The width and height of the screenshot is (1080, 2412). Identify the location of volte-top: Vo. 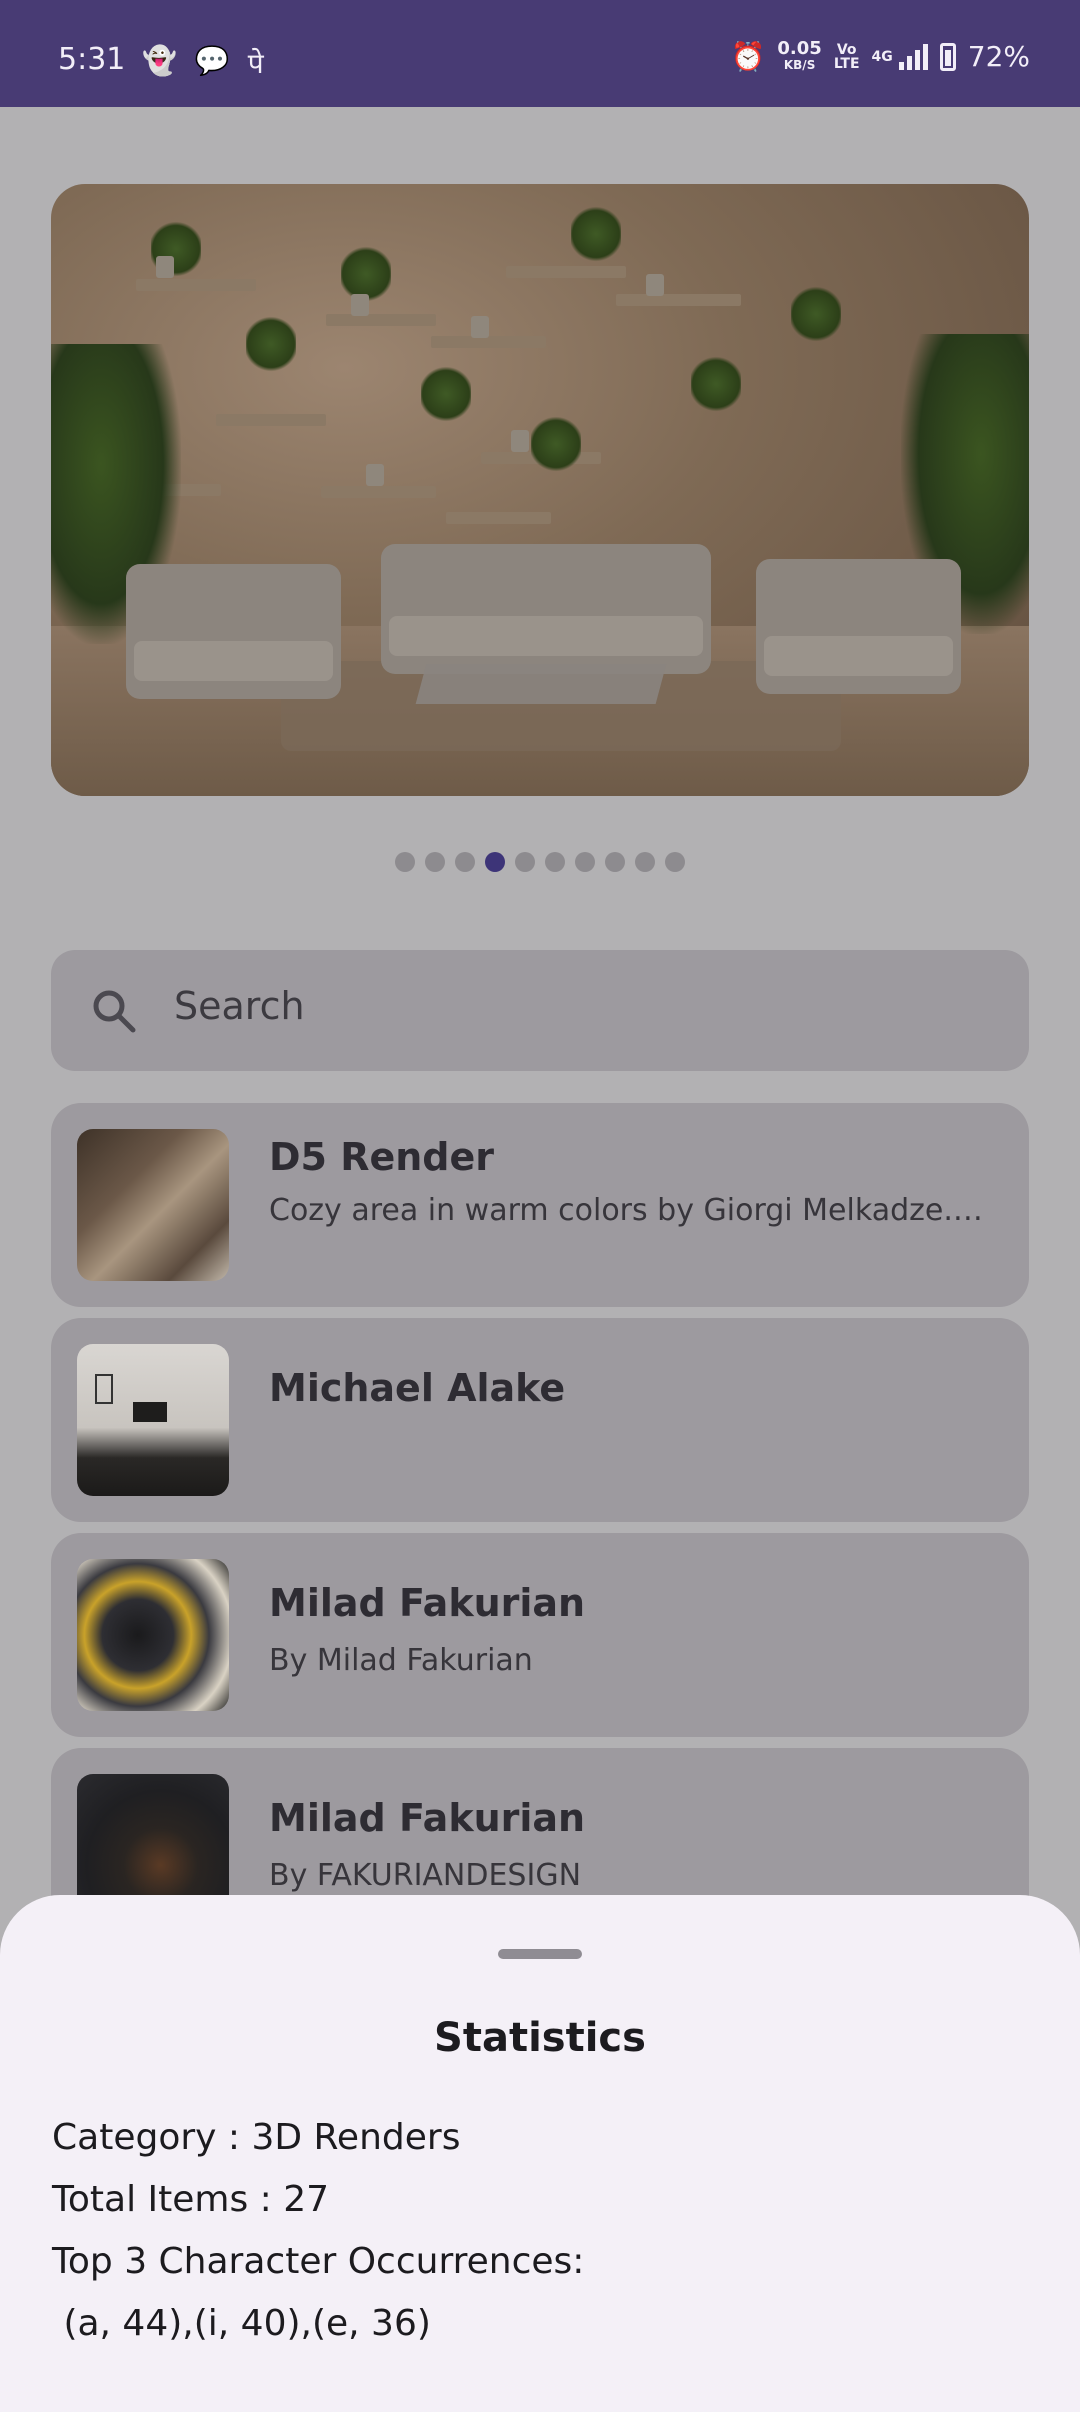
(846, 49).